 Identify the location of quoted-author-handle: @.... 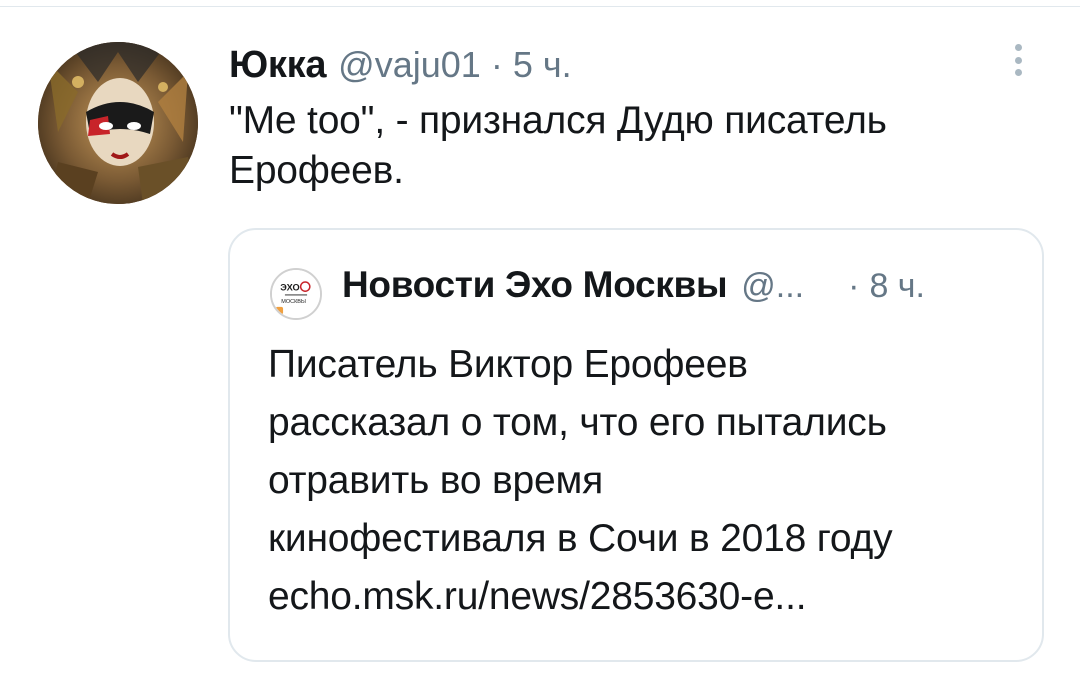
(772, 286).